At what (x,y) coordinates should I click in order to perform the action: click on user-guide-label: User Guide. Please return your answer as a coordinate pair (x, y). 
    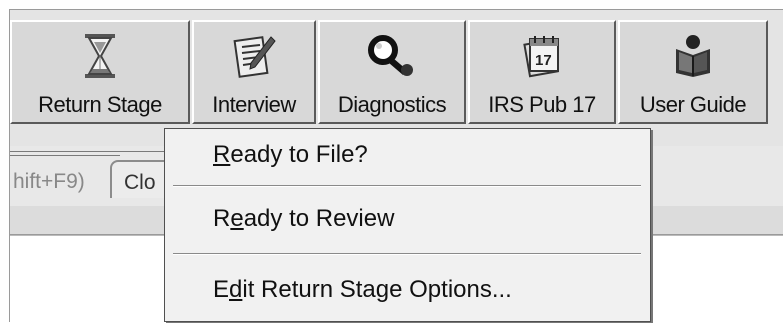
    Looking at the image, I should click on (693, 104).